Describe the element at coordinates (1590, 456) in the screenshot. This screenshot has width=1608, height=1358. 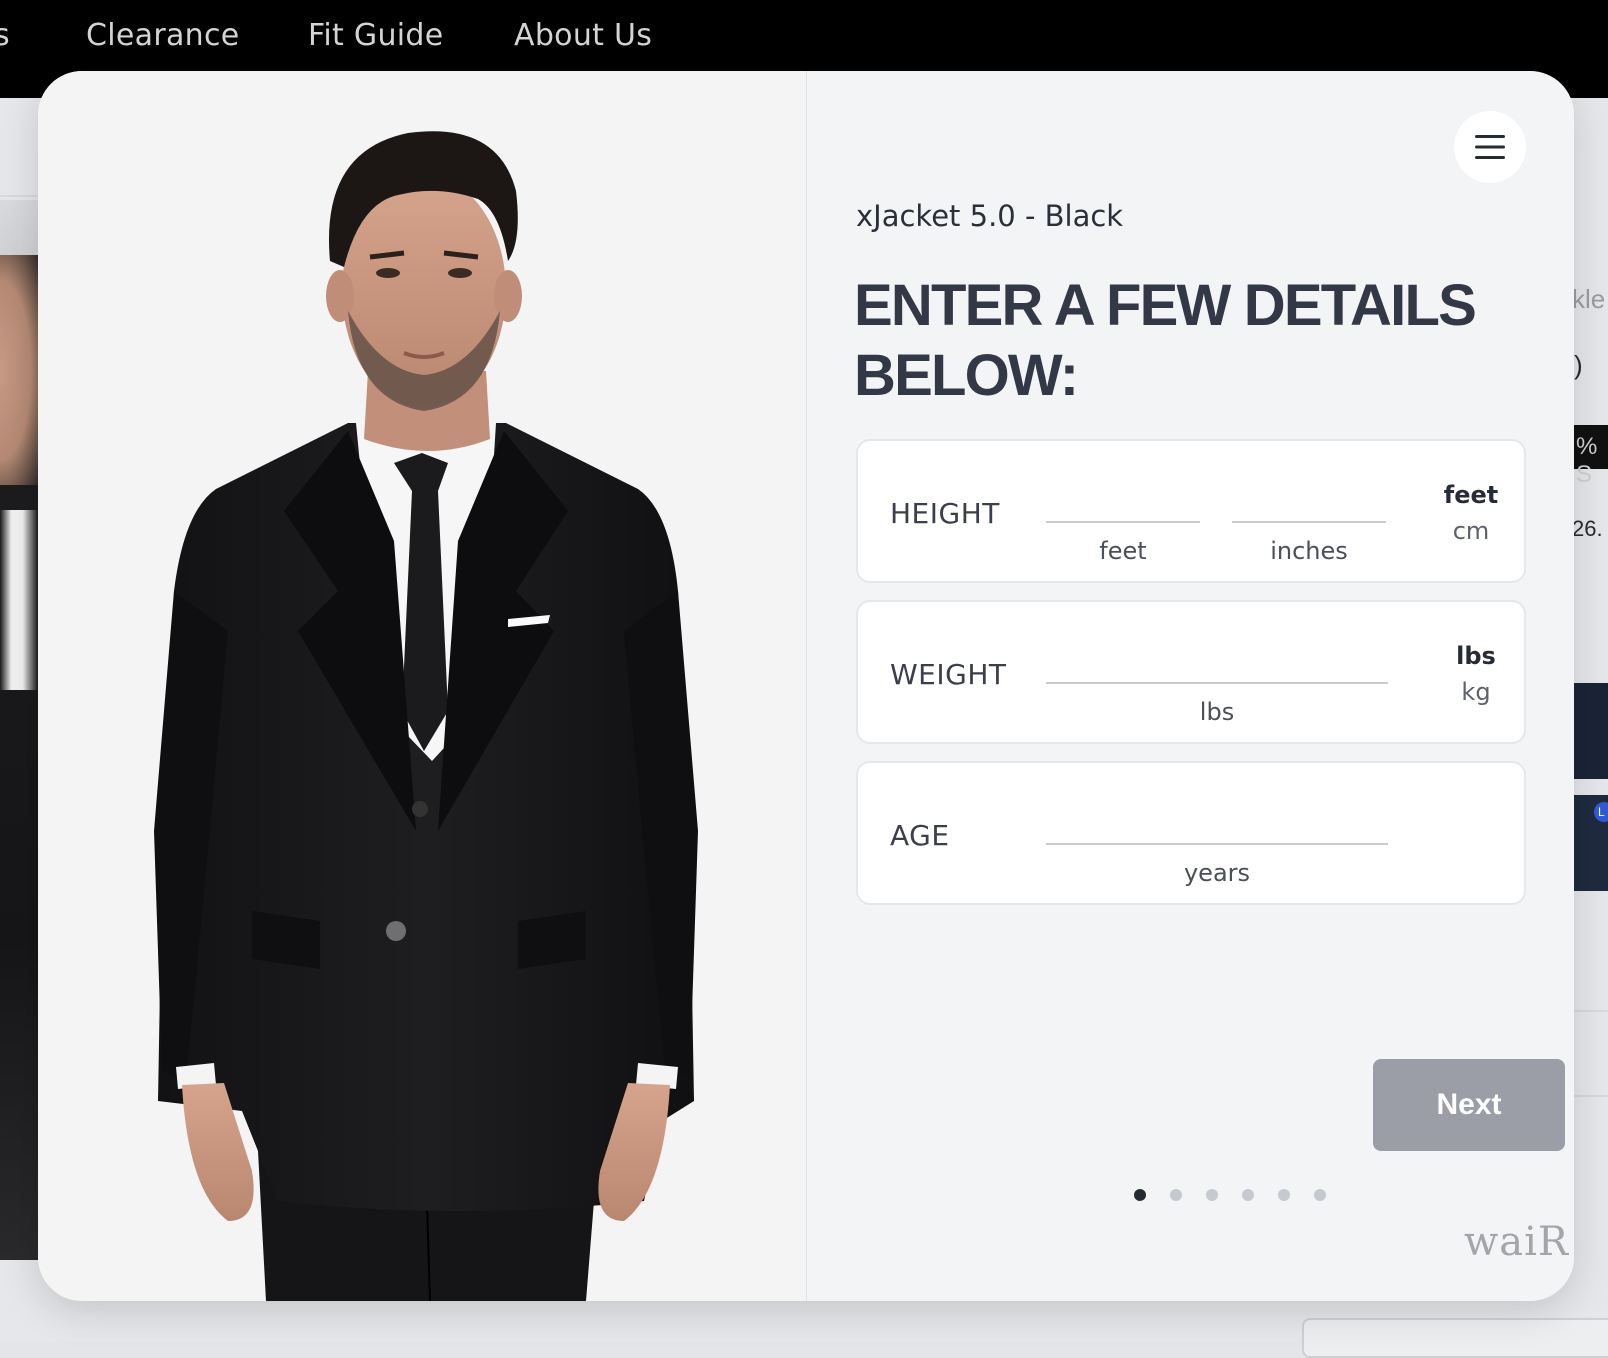
I see `background-sale-badge: % S` at that location.